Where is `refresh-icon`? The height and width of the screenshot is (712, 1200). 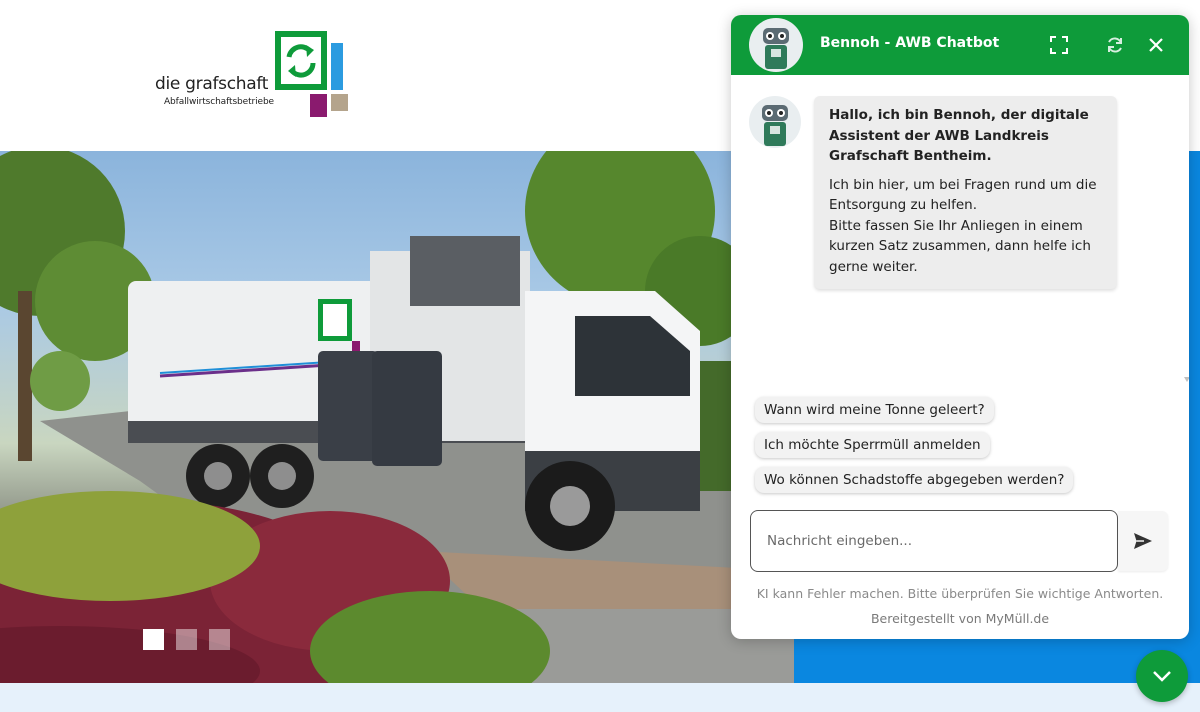 refresh-icon is located at coordinates (1115, 45).